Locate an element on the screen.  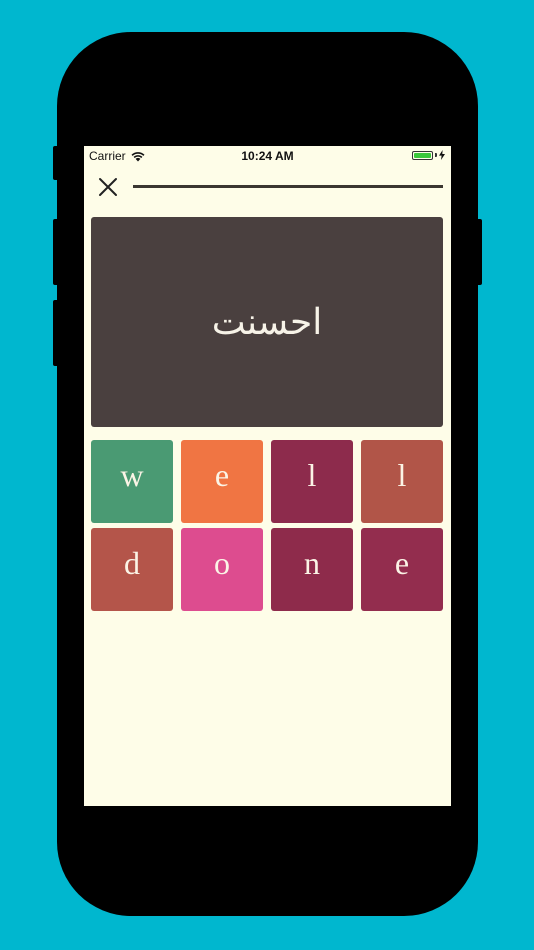
letter-tile: d is located at coordinates (132, 569).